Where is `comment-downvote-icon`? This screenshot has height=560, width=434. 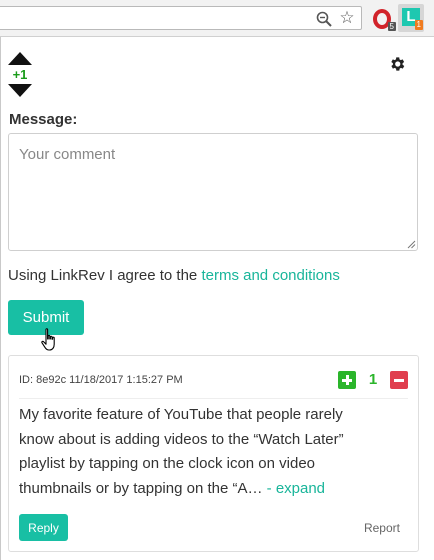
comment-downvote-icon is located at coordinates (399, 380).